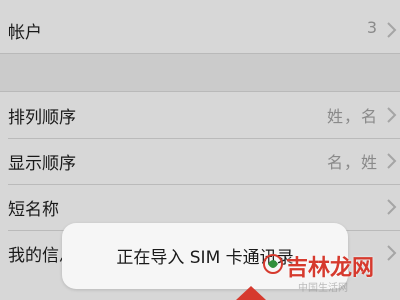 The height and width of the screenshot is (300, 400). I want to click on watermark-sub: 中国生活网, so click(323, 288).